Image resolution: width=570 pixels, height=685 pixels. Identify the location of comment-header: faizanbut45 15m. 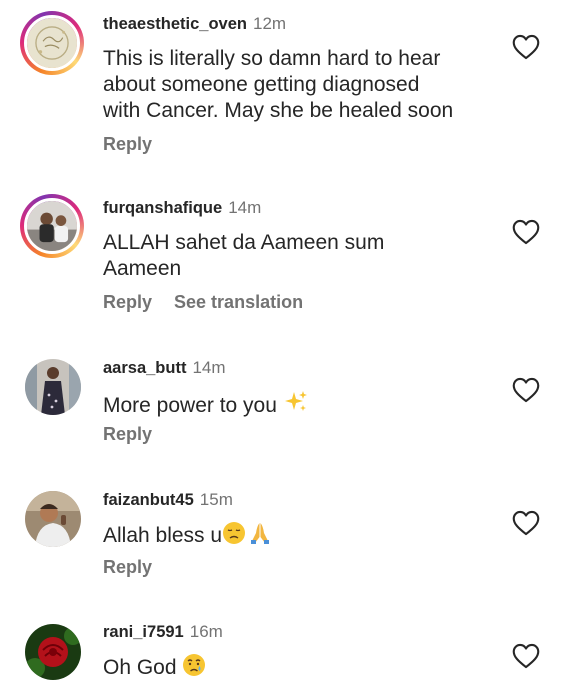
(168, 500).